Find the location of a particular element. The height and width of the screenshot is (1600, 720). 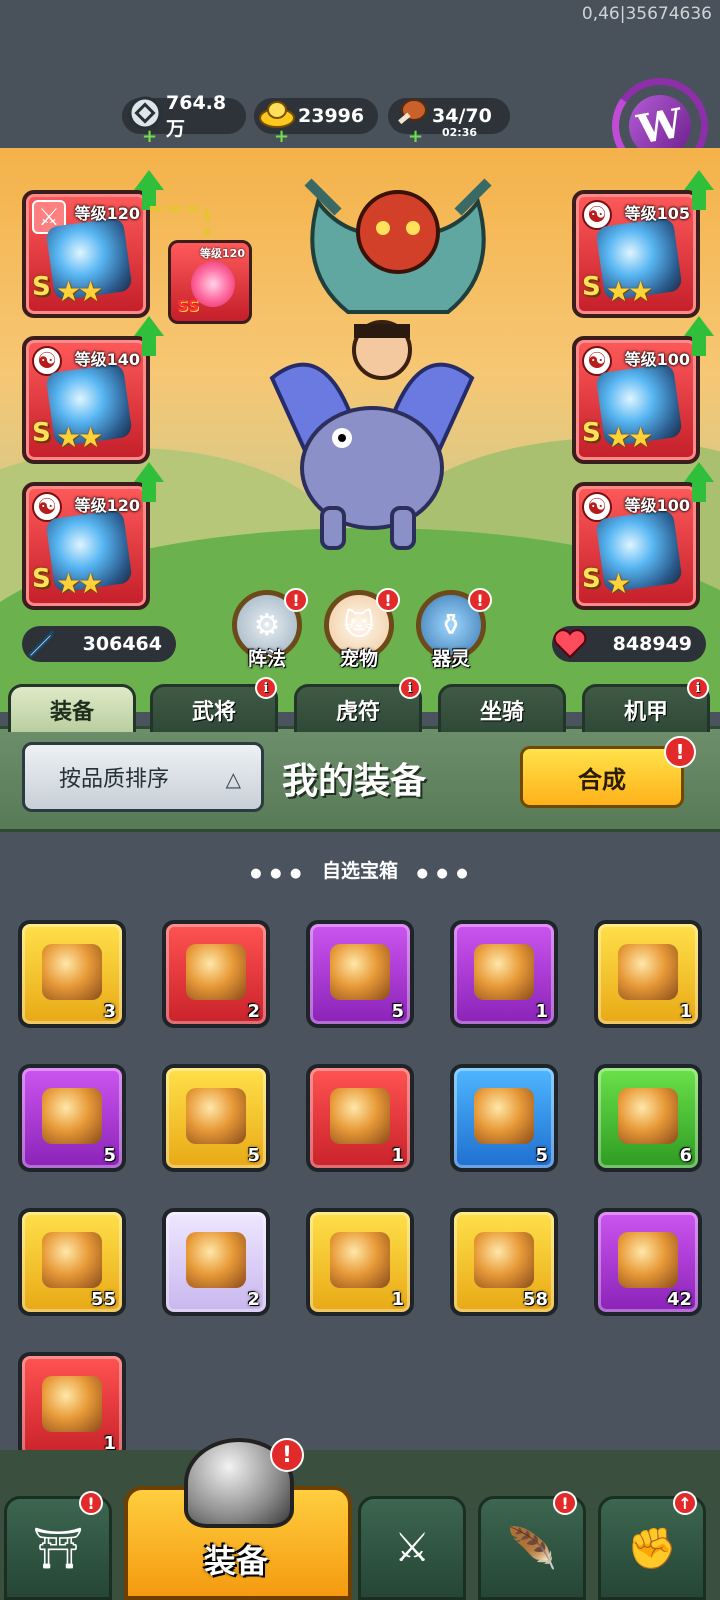

item-tile: 55 is located at coordinates (72, 1262).